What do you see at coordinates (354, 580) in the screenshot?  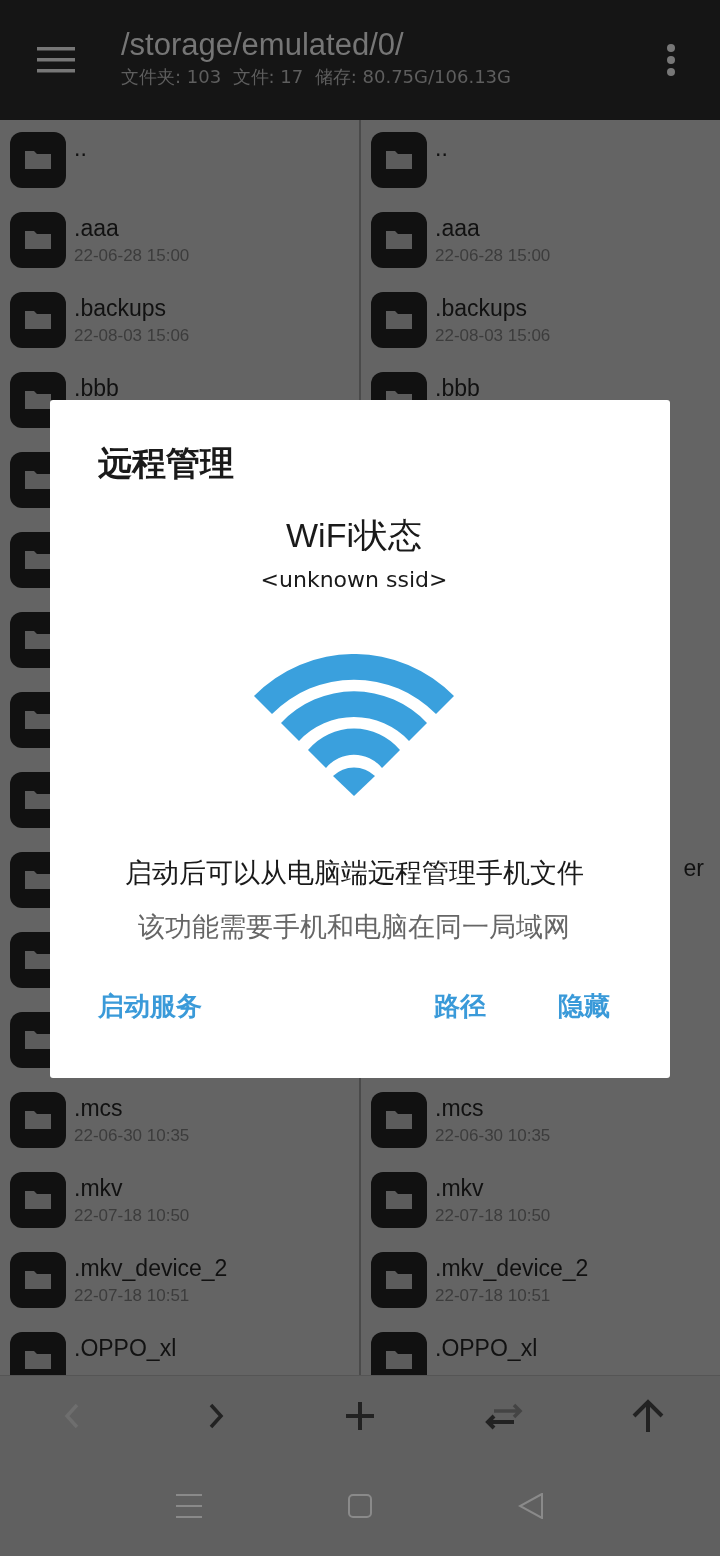 I see `ssid-text: <unknown ssid>` at bounding box center [354, 580].